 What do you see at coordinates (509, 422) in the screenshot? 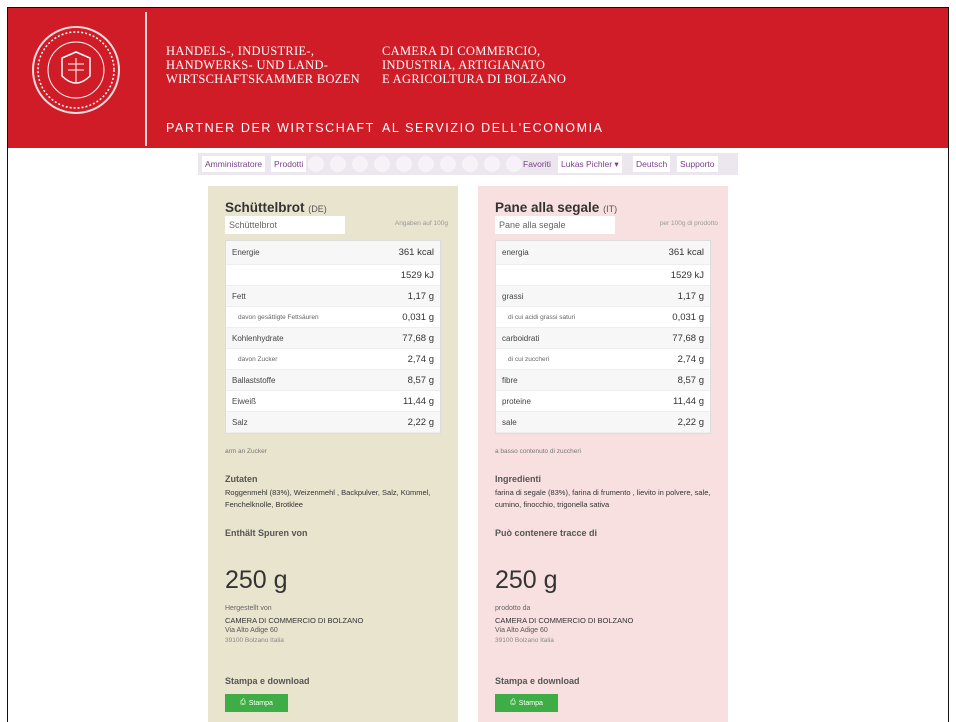
I see `nutrient-label: sale` at bounding box center [509, 422].